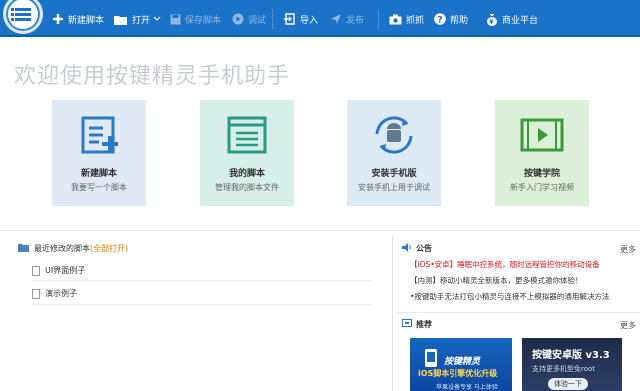 This screenshot has height=391, width=640. I want to click on main-menu-button, so click(23, 17).